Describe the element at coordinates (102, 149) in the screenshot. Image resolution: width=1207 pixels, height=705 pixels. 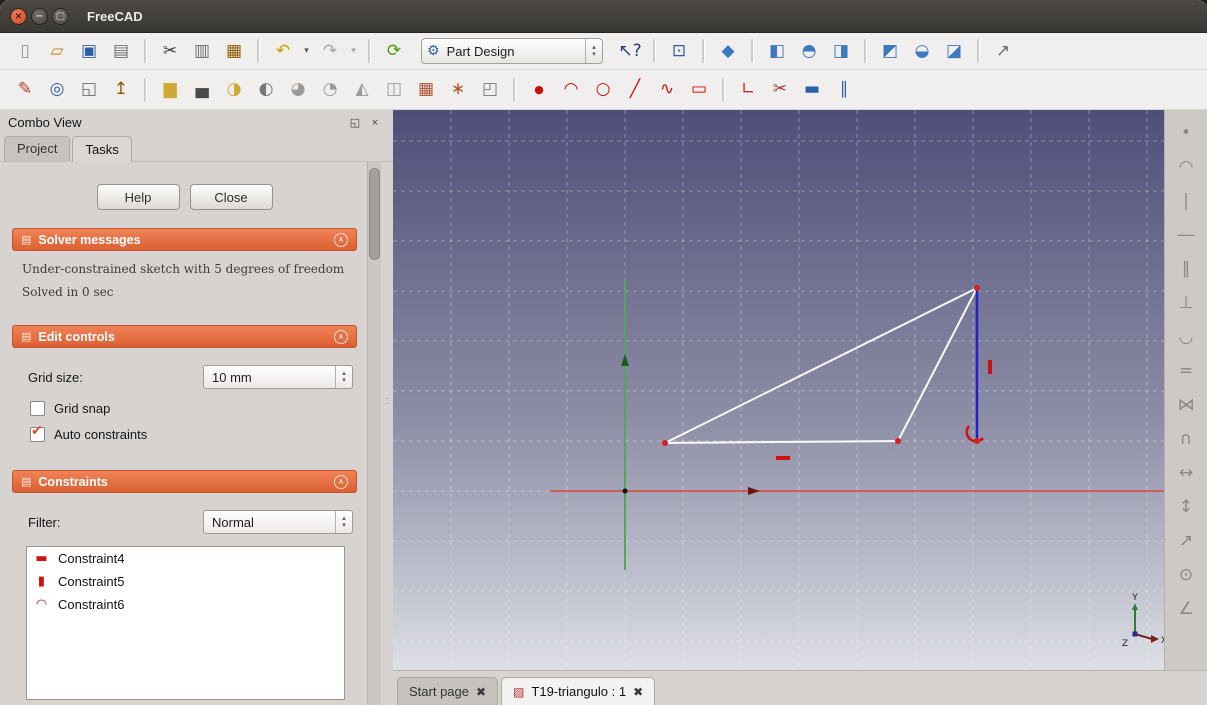
I see `tab-tasks: Tasks` at that location.